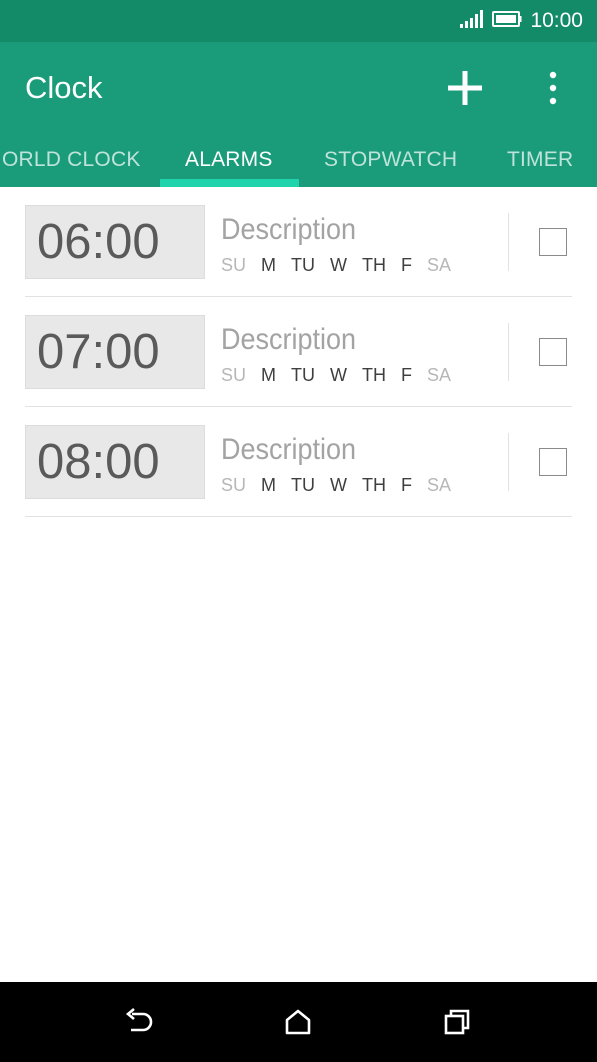 The height and width of the screenshot is (1062, 597). I want to click on home-icon, so click(298, 1022).